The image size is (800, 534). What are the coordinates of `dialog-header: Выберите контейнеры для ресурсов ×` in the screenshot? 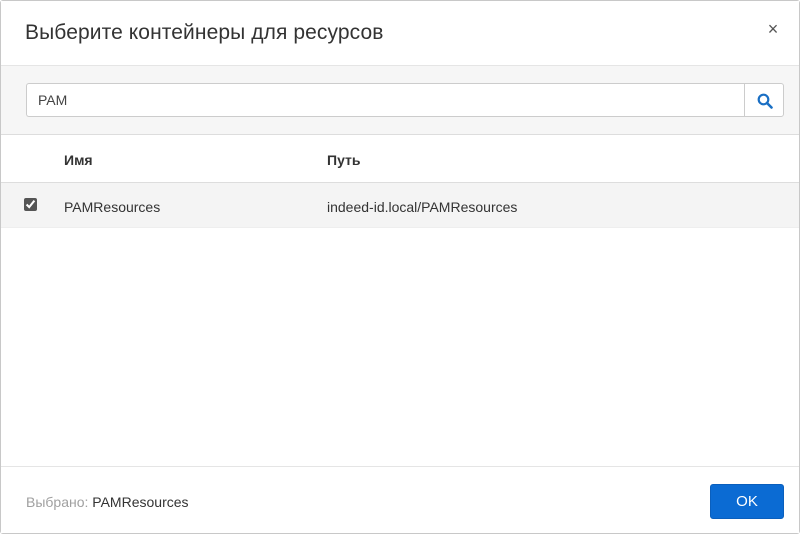 It's located at (400, 33).